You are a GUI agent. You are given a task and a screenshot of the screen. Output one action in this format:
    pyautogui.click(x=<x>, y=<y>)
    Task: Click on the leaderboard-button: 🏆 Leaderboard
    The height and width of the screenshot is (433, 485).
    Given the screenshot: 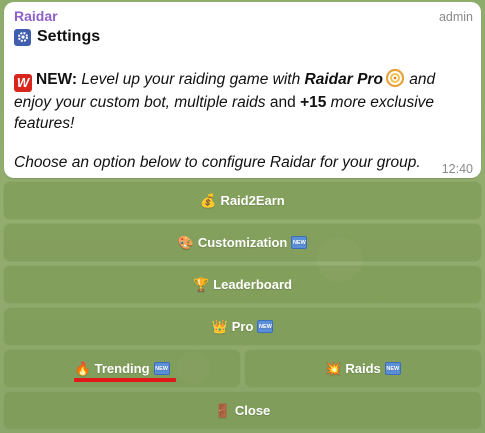 What is the action you would take?
    pyautogui.click(x=242, y=284)
    